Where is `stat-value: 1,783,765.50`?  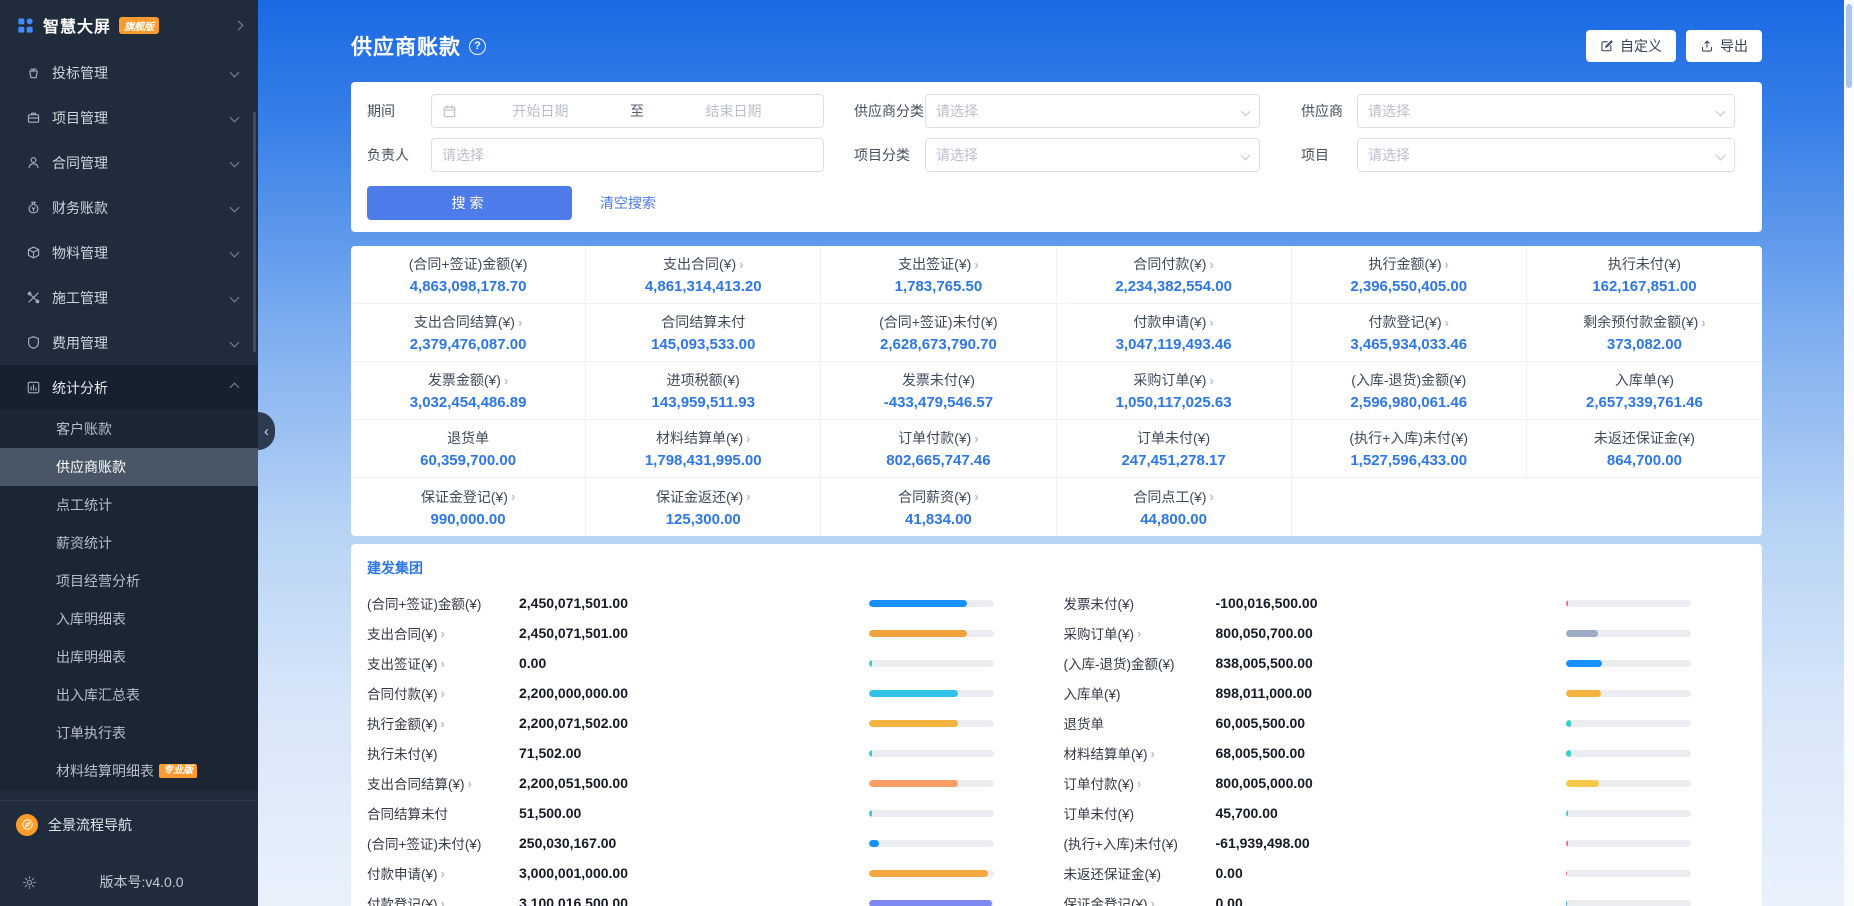
stat-value: 1,783,765.50 is located at coordinates (939, 286).